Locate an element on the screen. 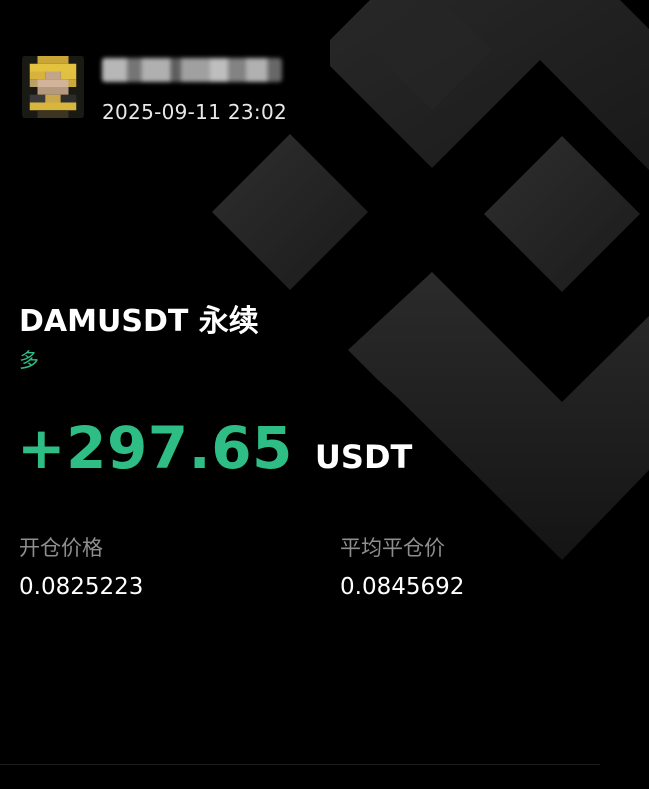 The height and width of the screenshot is (789, 649). avatar is located at coordinates (53, 87).